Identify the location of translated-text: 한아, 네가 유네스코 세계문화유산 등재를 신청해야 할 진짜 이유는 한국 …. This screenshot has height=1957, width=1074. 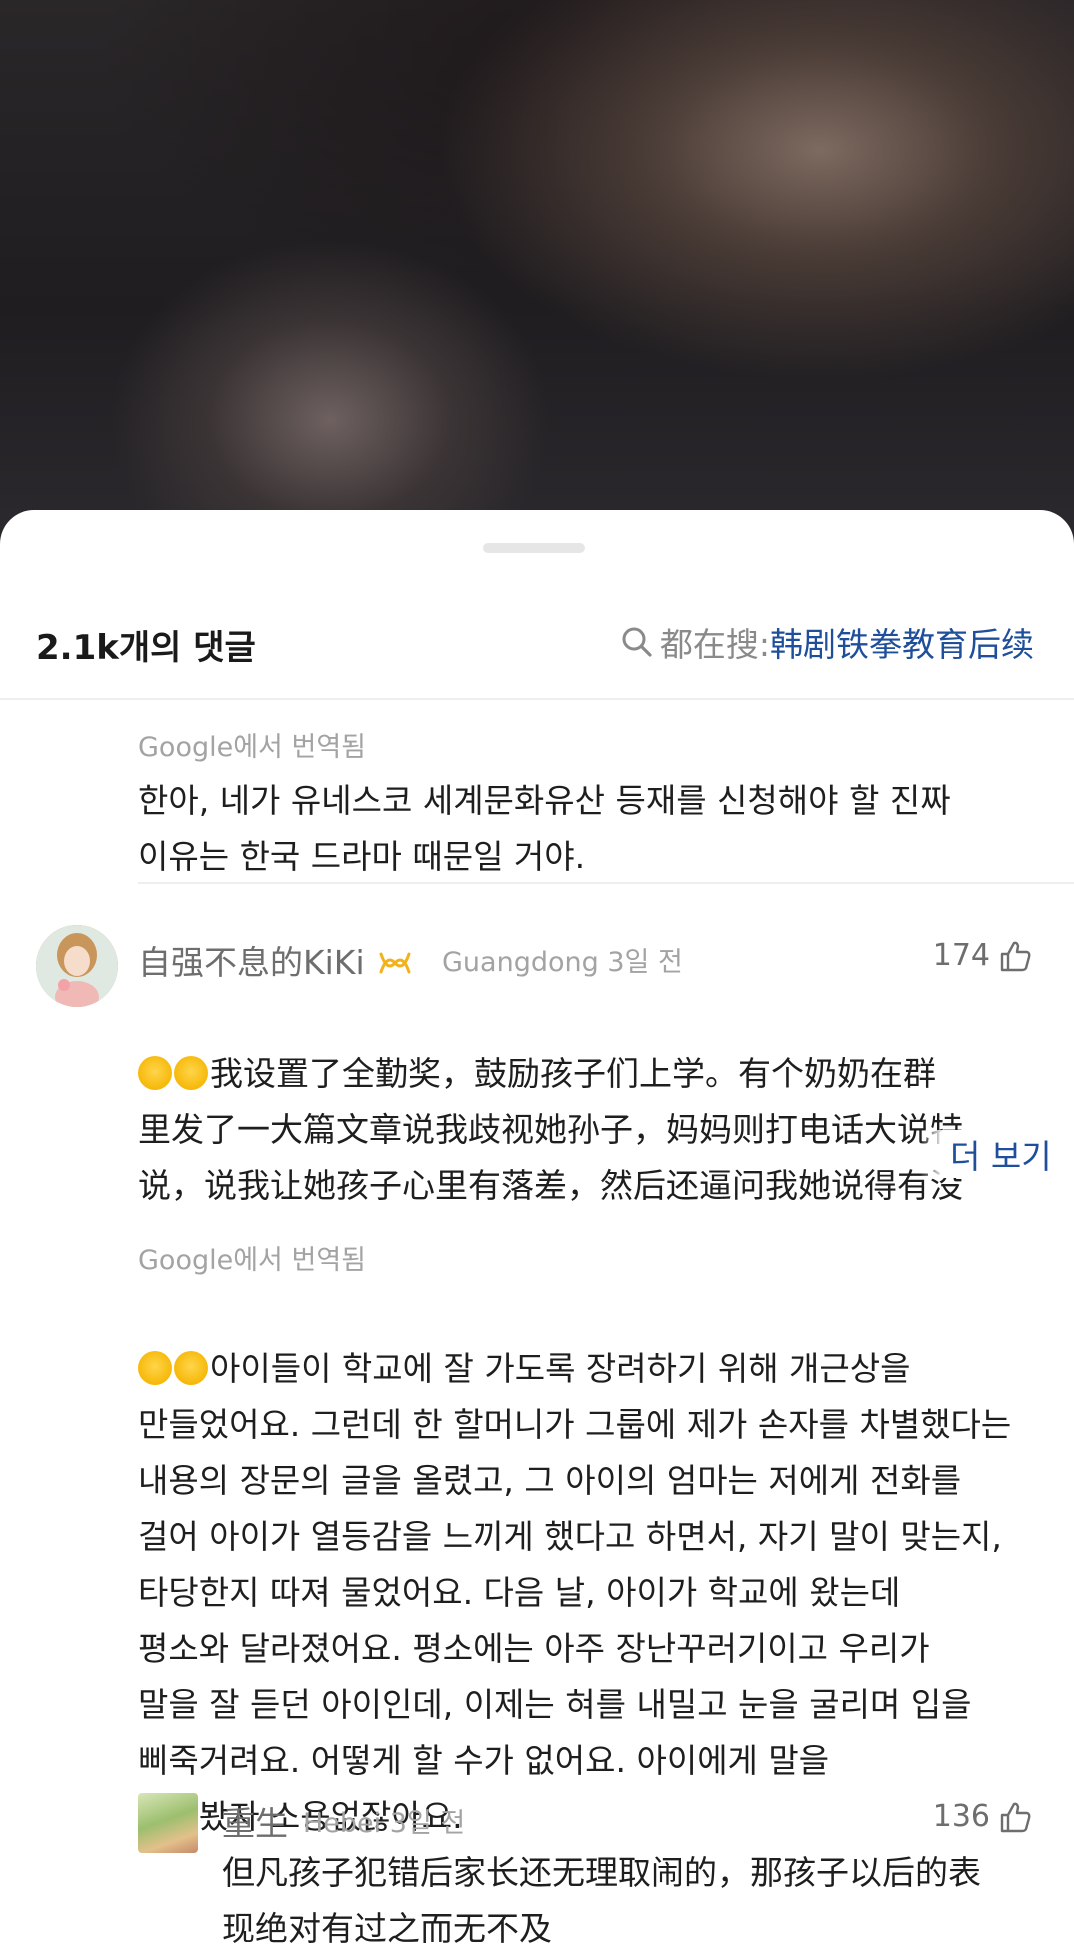
(544, 828).